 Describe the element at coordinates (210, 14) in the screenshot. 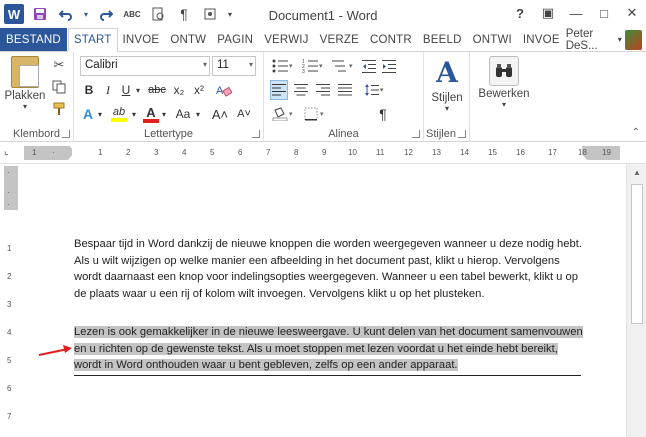

I see `touch-mode-icon` at that location.